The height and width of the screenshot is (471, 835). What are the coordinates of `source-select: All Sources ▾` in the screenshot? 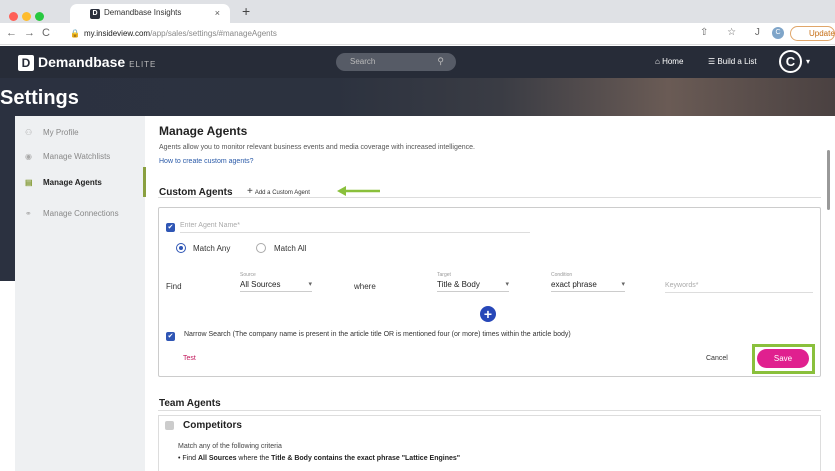 It's located at (276, 286).